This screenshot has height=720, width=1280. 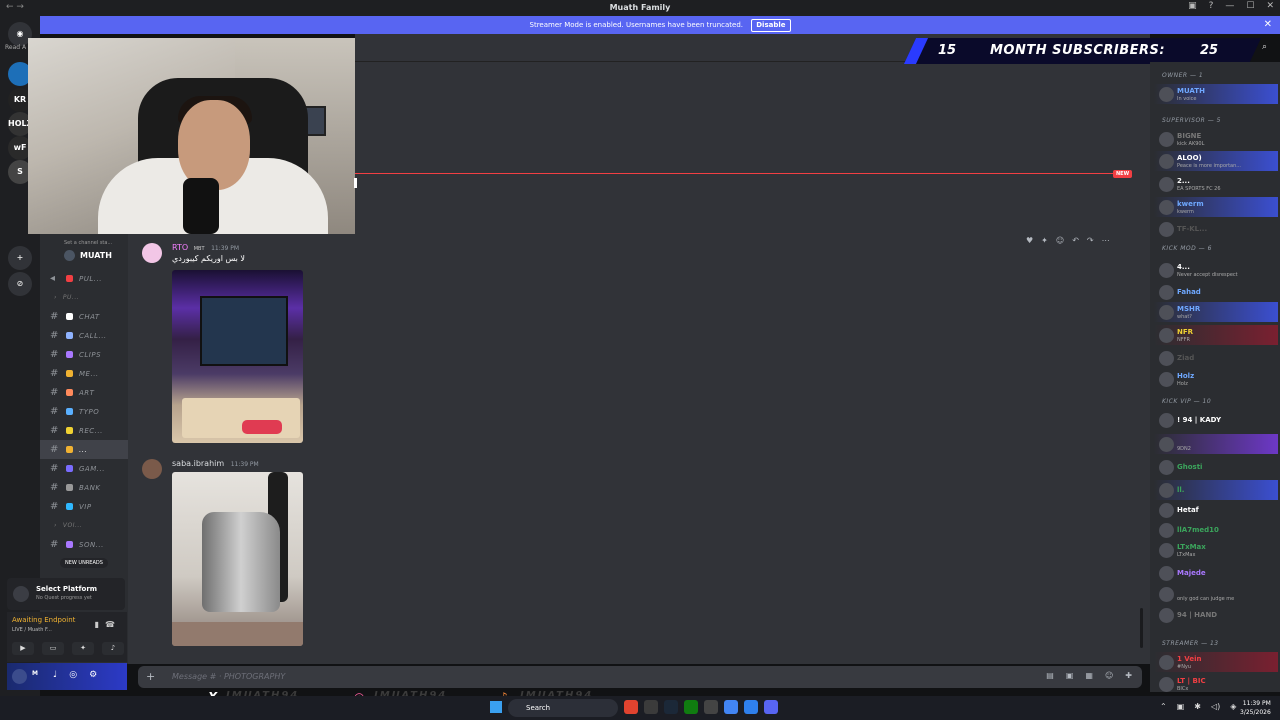 I want to click on member-item: Holz Holz, so click(x=1216, y=379).